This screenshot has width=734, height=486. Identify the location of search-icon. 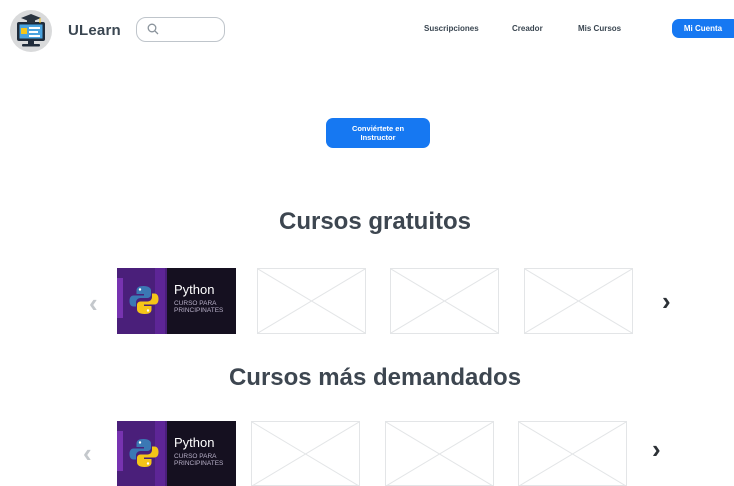
(153, 29).